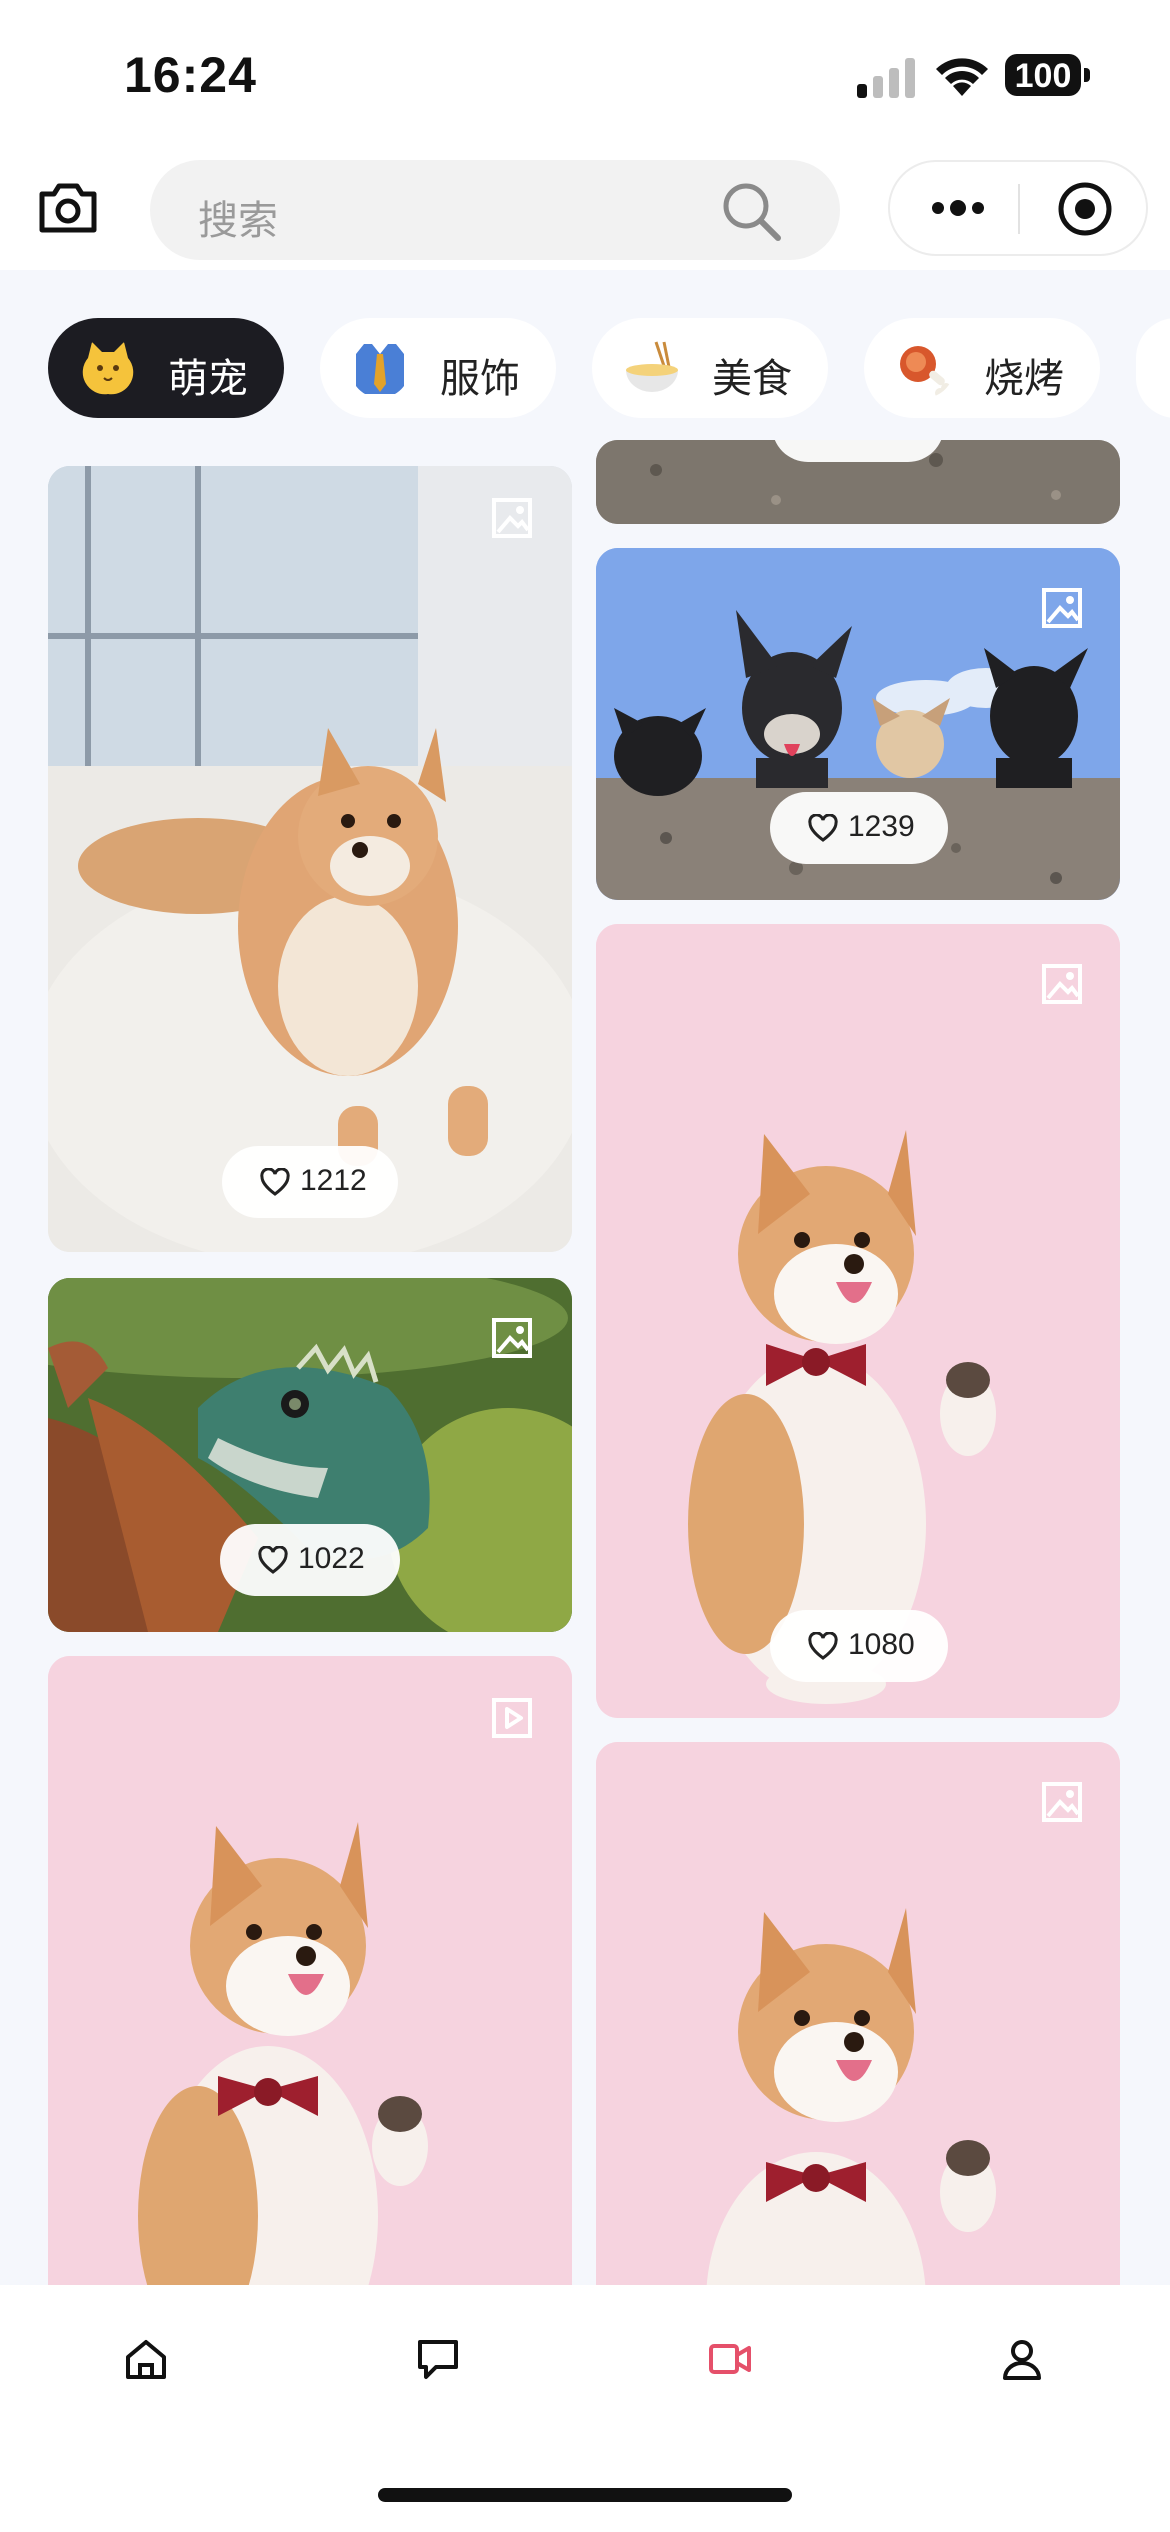 This screenshot has height=2532, width=1170. What do you see at coordinates (1043, 76) in the screenshot?
I see `battery-level: 100` at bounding box center [1043, 76].